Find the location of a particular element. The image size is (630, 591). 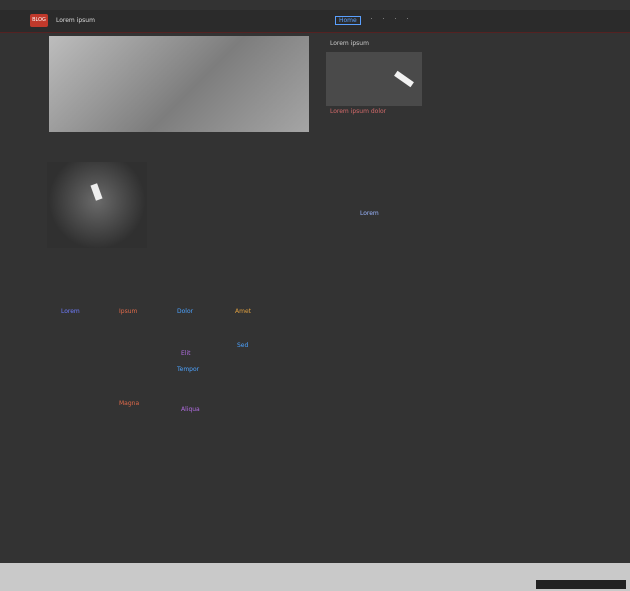

sidebar-title: Lorem ipsum is located at coordinates (349, 43).